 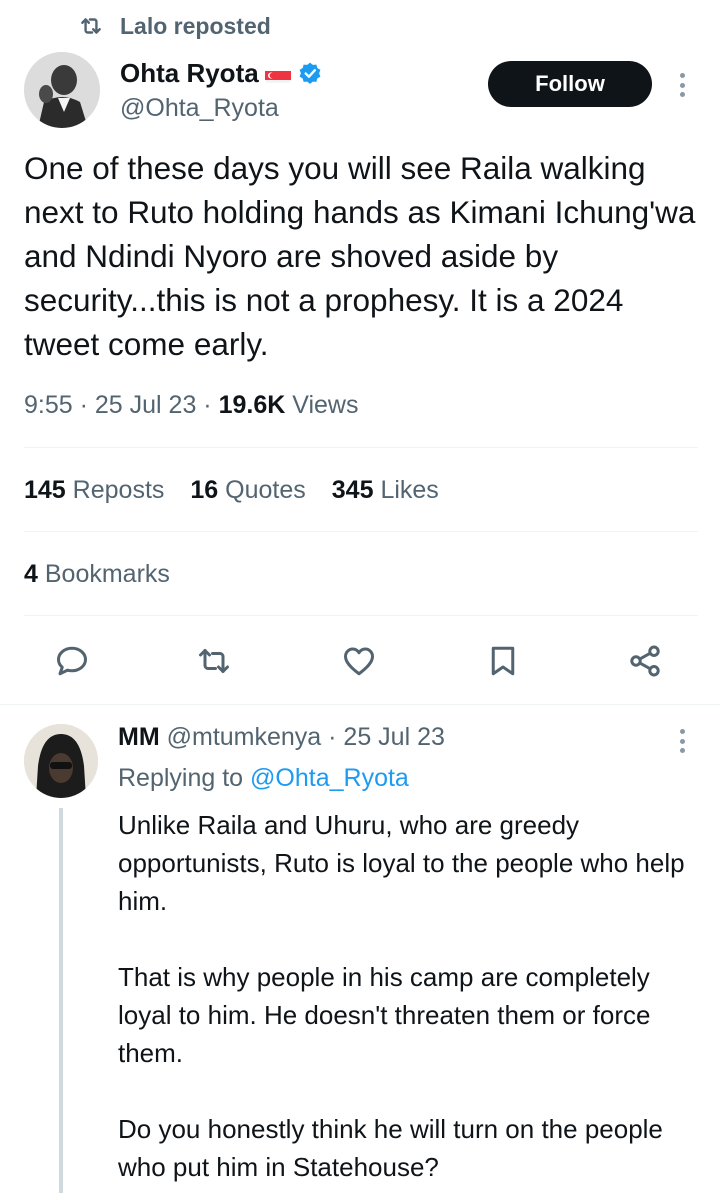 What do you see at coordinates (48, 405) in the screenshot?
I see `tweet-time: 9:55` at bounding box center [48, 405].